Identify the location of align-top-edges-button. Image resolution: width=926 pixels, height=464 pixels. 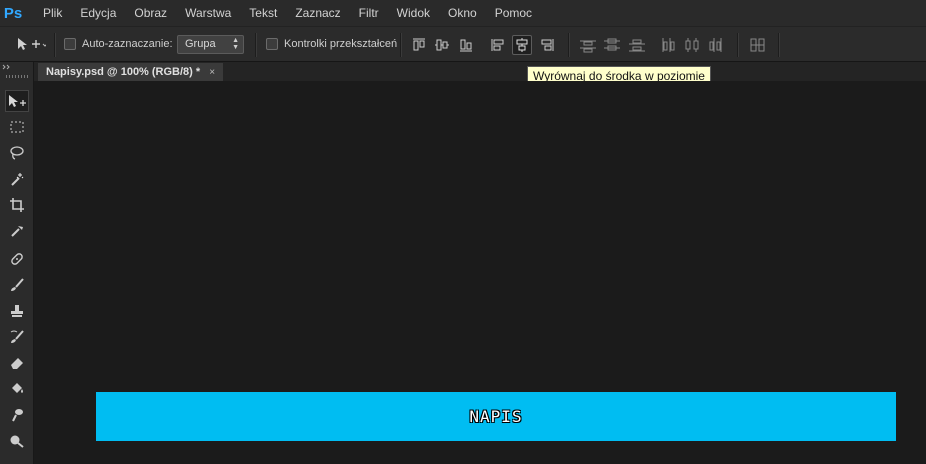
(419, 45).